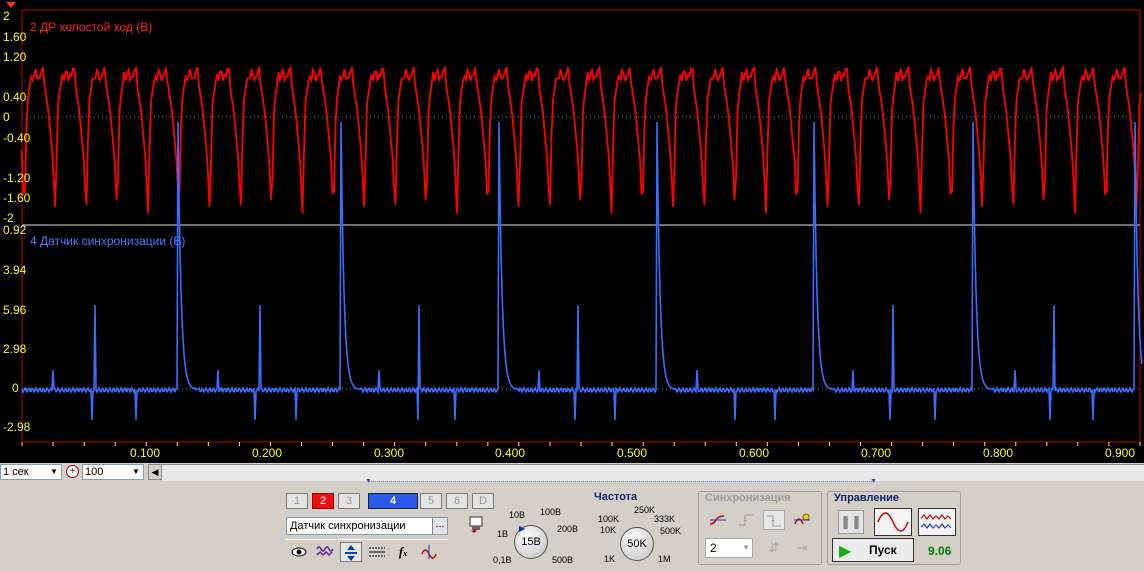 This screenshot has height=571, width=1144. What do you see at coordinates (457, 501) in the screenshot?
I see `channel-6-button: 6` at bounding box center [457, 501].